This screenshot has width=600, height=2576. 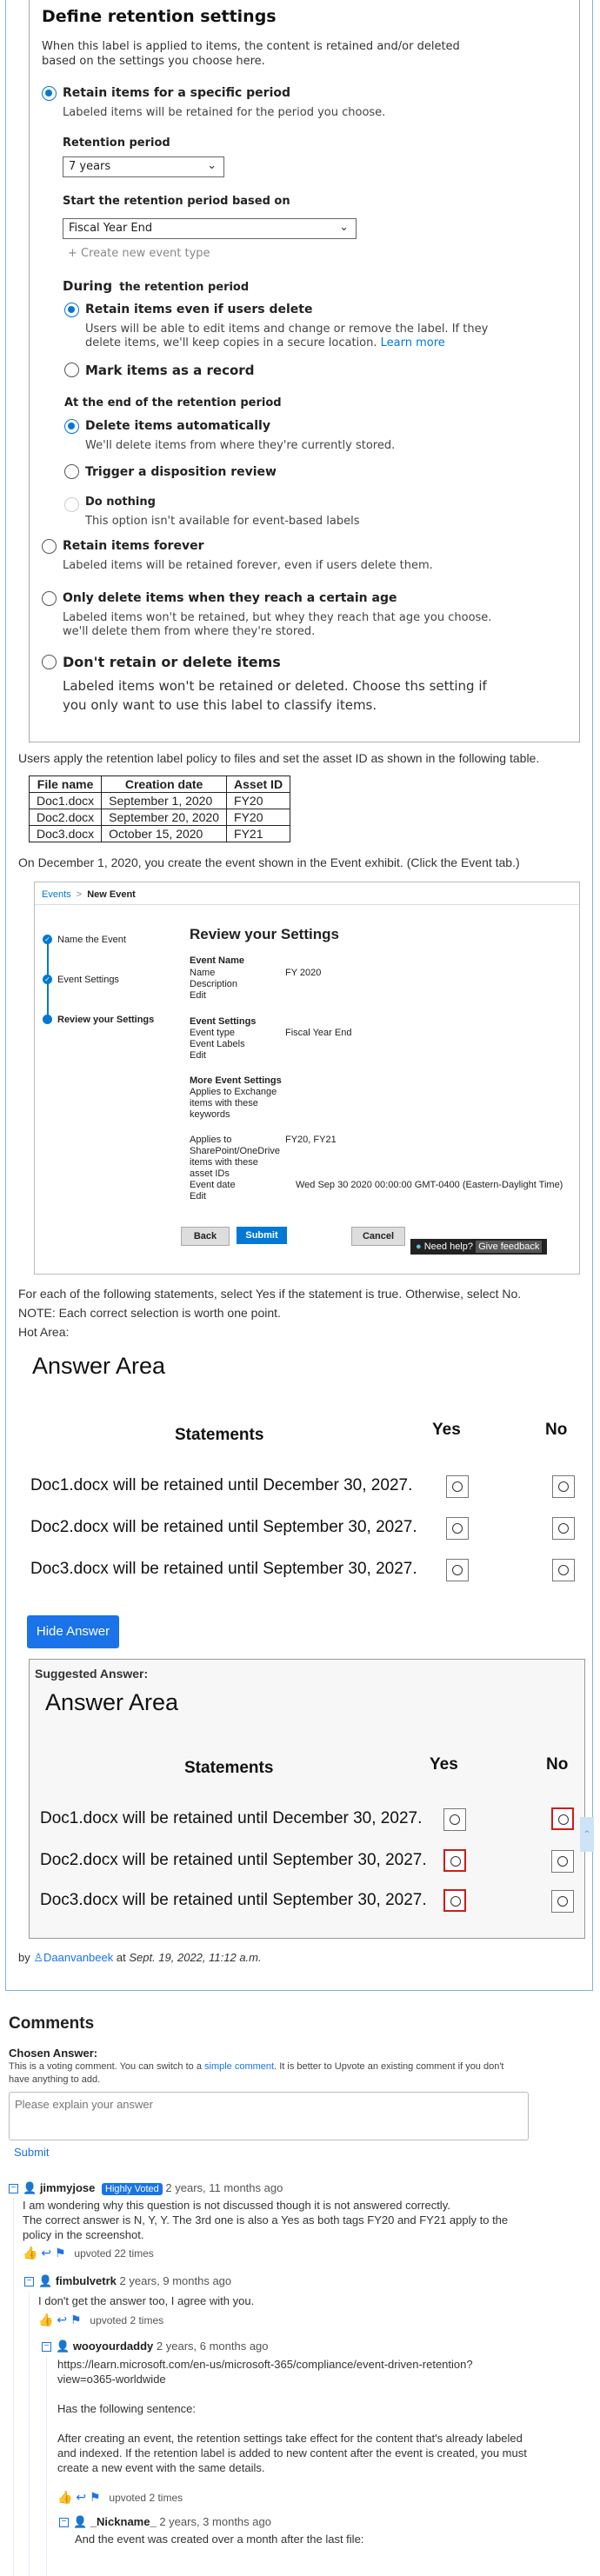 What do you see at coordinates (212, 2346) in the screenshot?
I see `comment-3-date: 2 years, 6 months ago` at bounding box center [212, 2346].